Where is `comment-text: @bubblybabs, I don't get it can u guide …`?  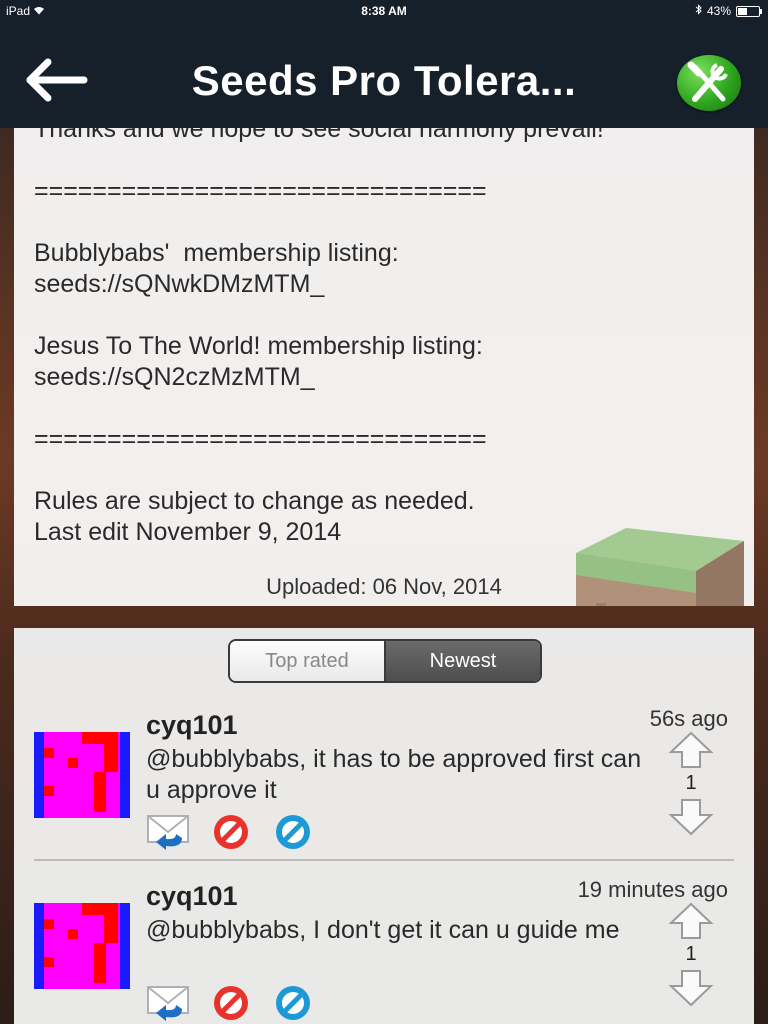 comment-text: @bubblybabs, I don't get it can u guide … is located at coordinates (383, 930).